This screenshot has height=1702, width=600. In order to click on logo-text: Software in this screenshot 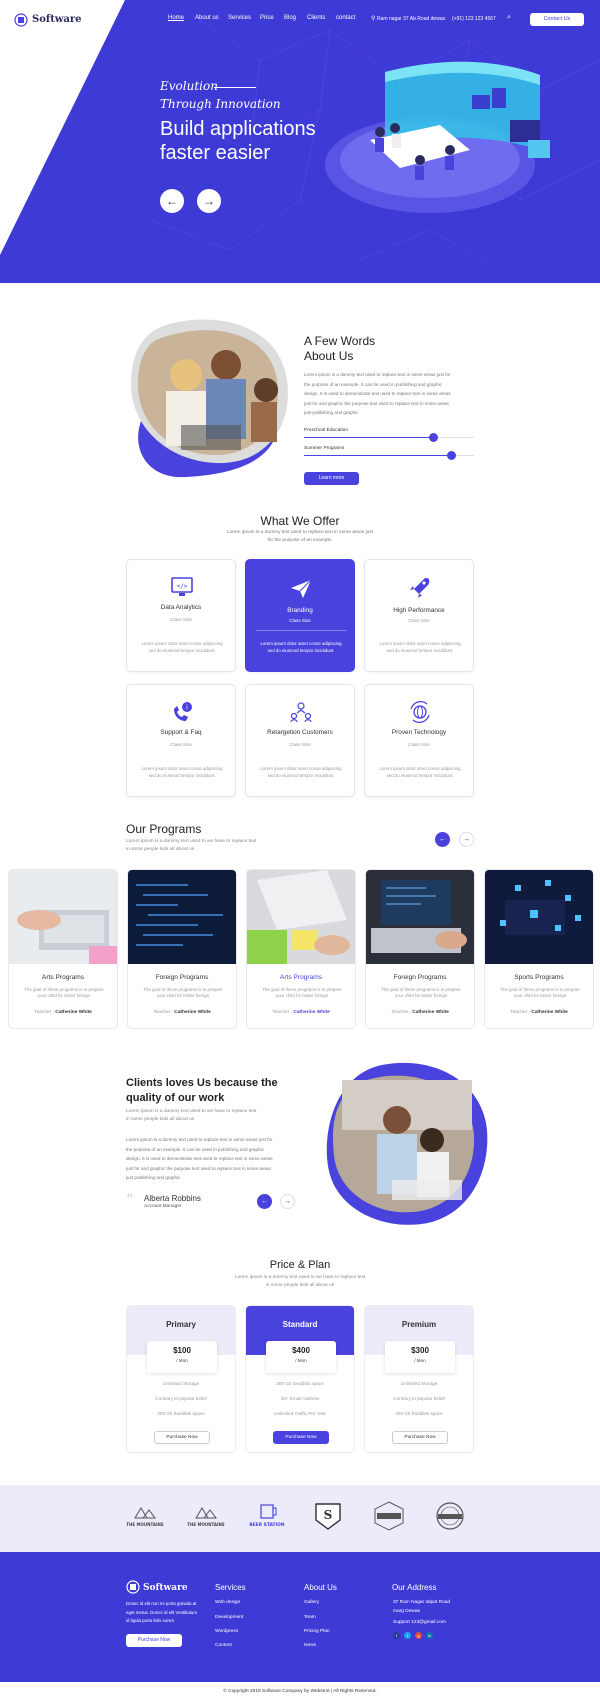, I will do `click(57, 19)`.